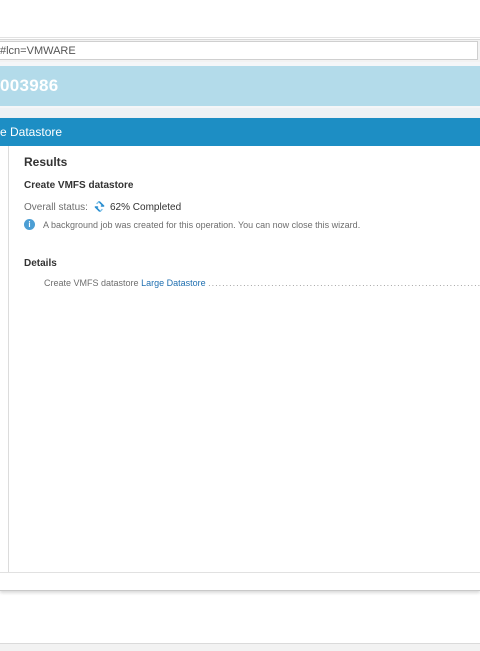 The width and height of the screenshot is (480, 651). What do you see at coordinates (29, 224) in the screenshot?
I see `info-icon: i` at bounding box center [29, 224].